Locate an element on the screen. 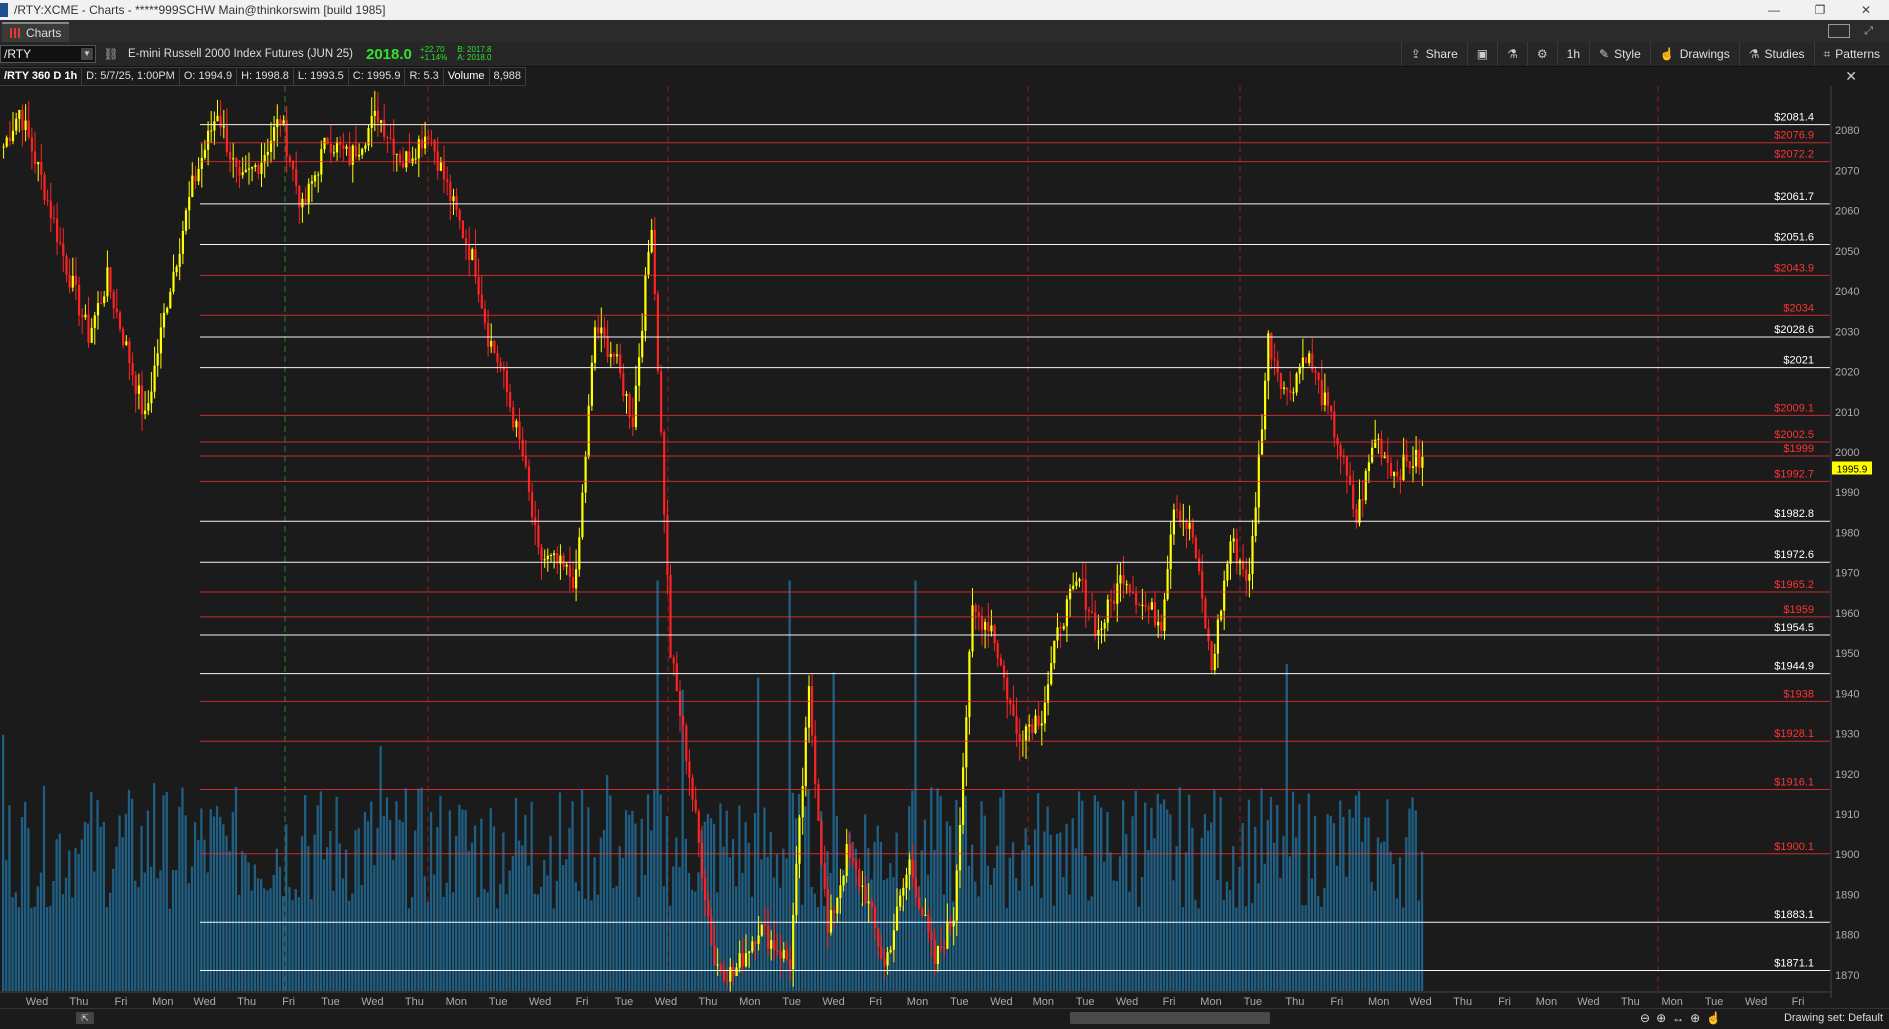 The image size is (1889, 1029). link-icon: ⛓ is located at coordinates (111, 54).